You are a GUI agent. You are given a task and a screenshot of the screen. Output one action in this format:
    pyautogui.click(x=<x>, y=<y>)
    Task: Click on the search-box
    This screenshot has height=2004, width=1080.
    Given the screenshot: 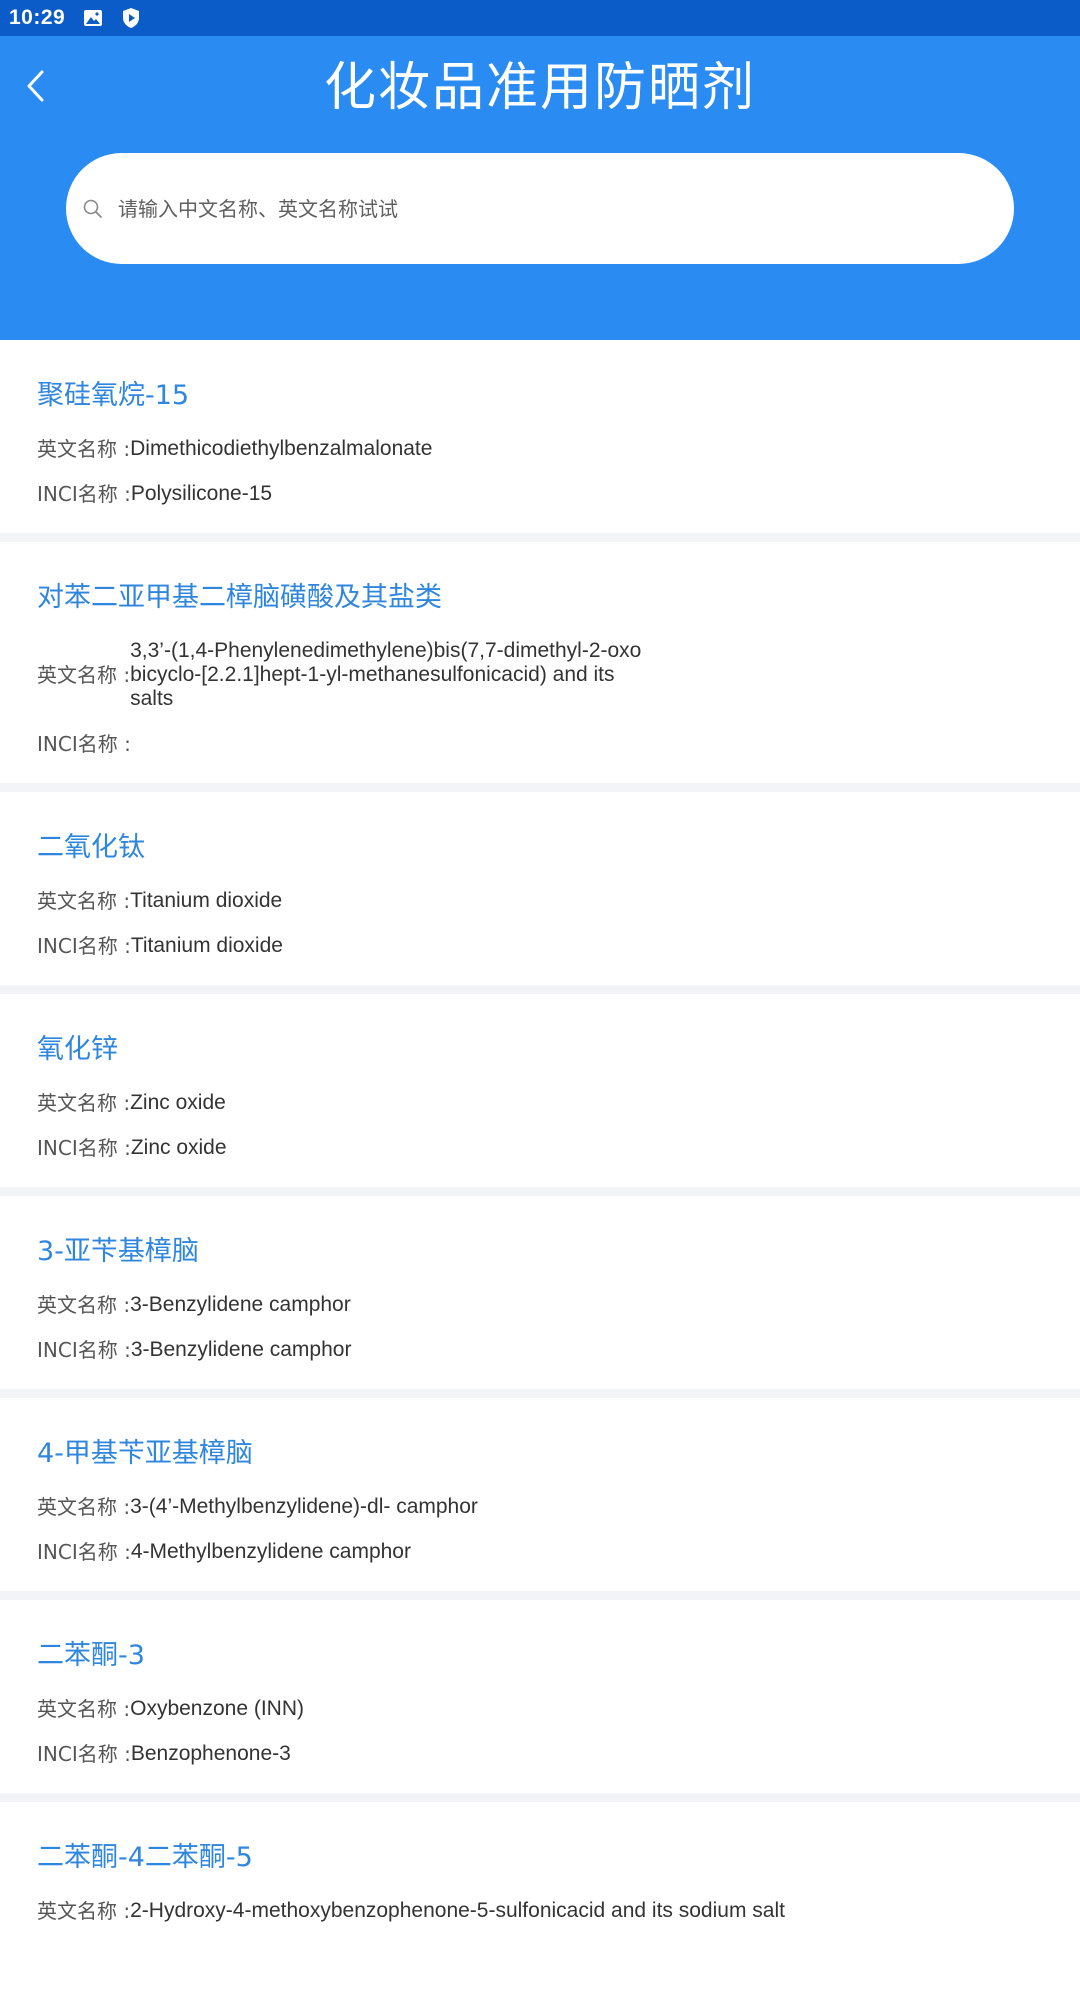 What is the action you would take?
    pyautogui.click(x=540, y=208)
    